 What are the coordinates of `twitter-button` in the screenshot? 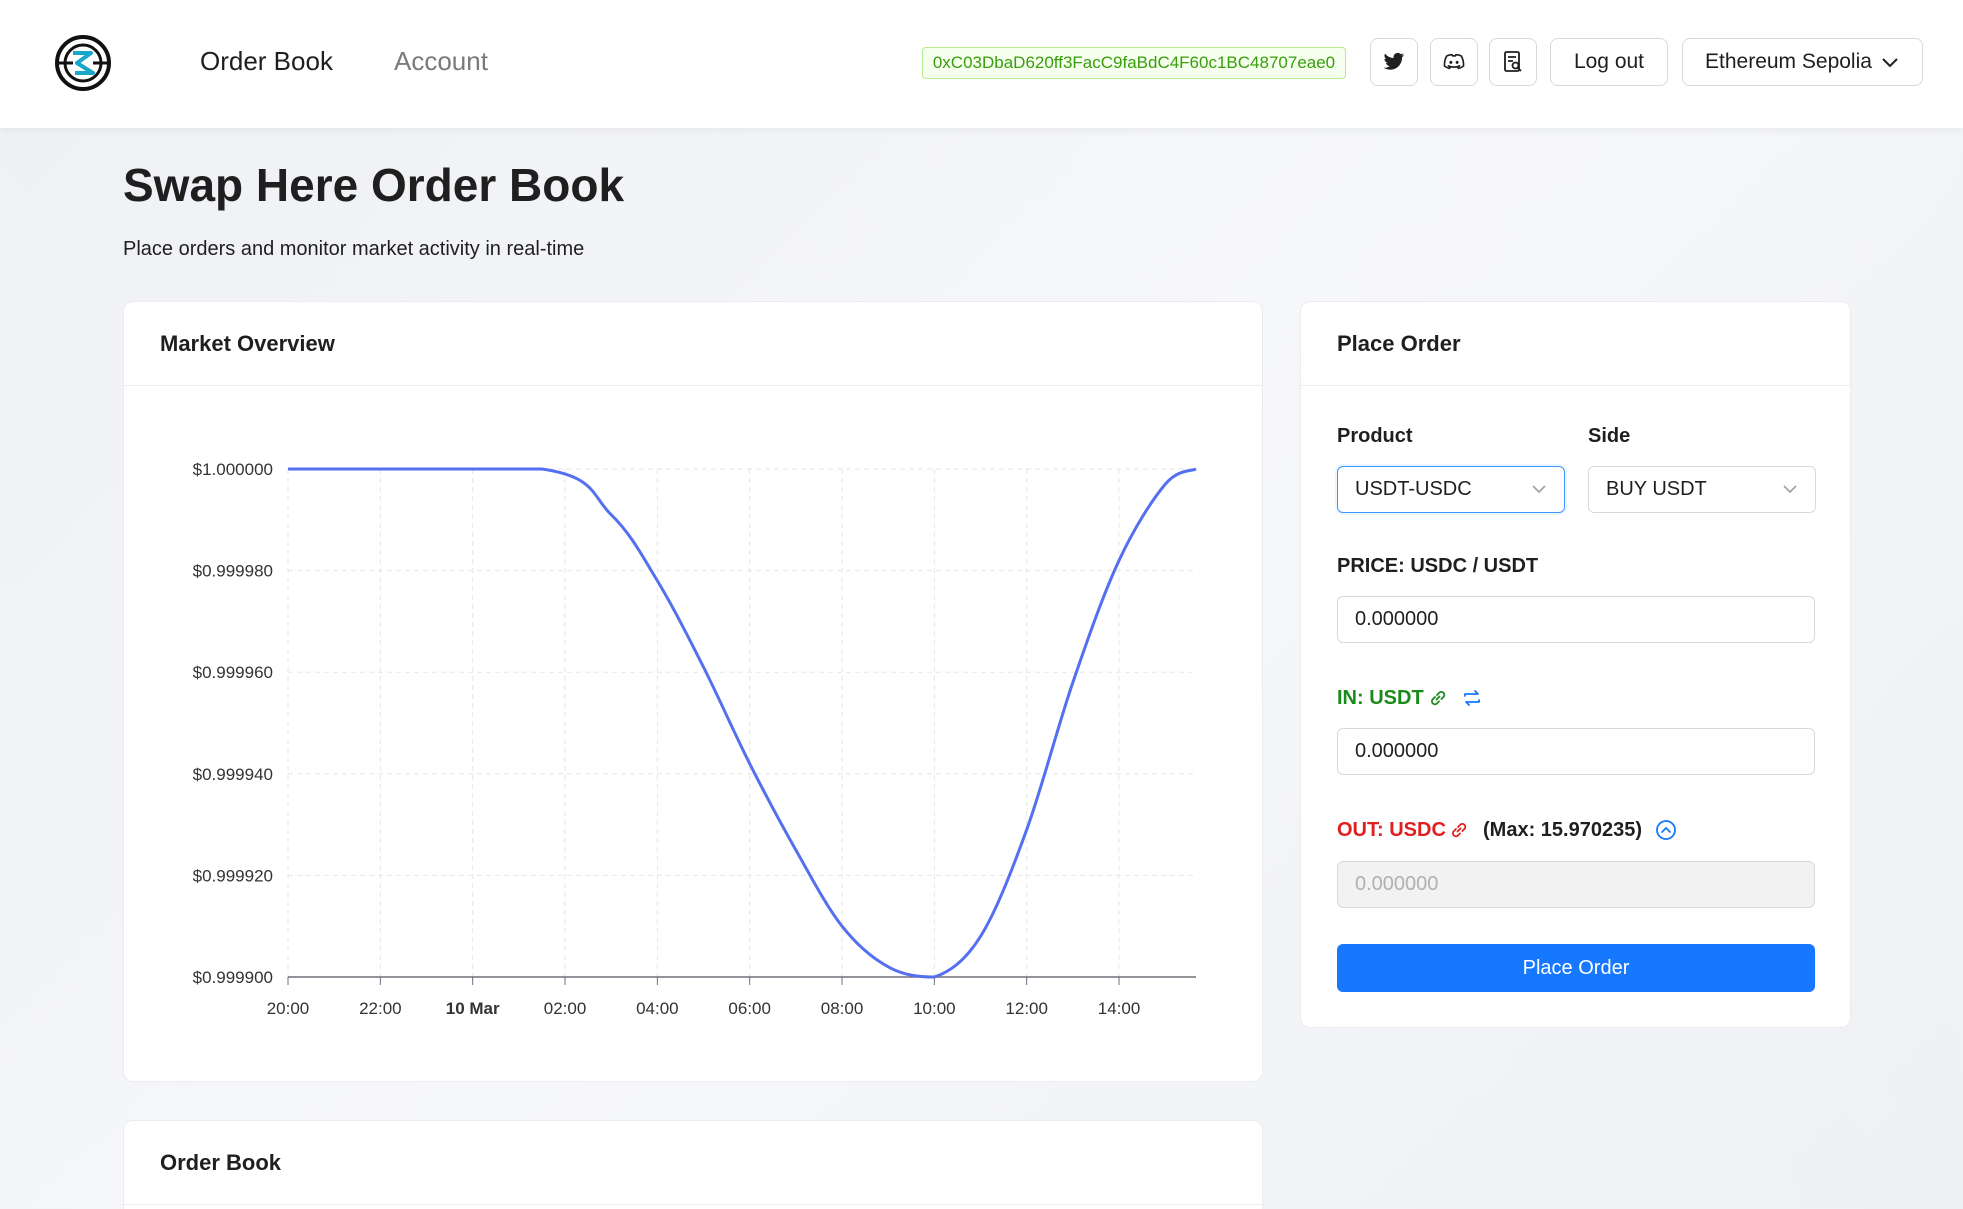 It's located at (1394, 62).